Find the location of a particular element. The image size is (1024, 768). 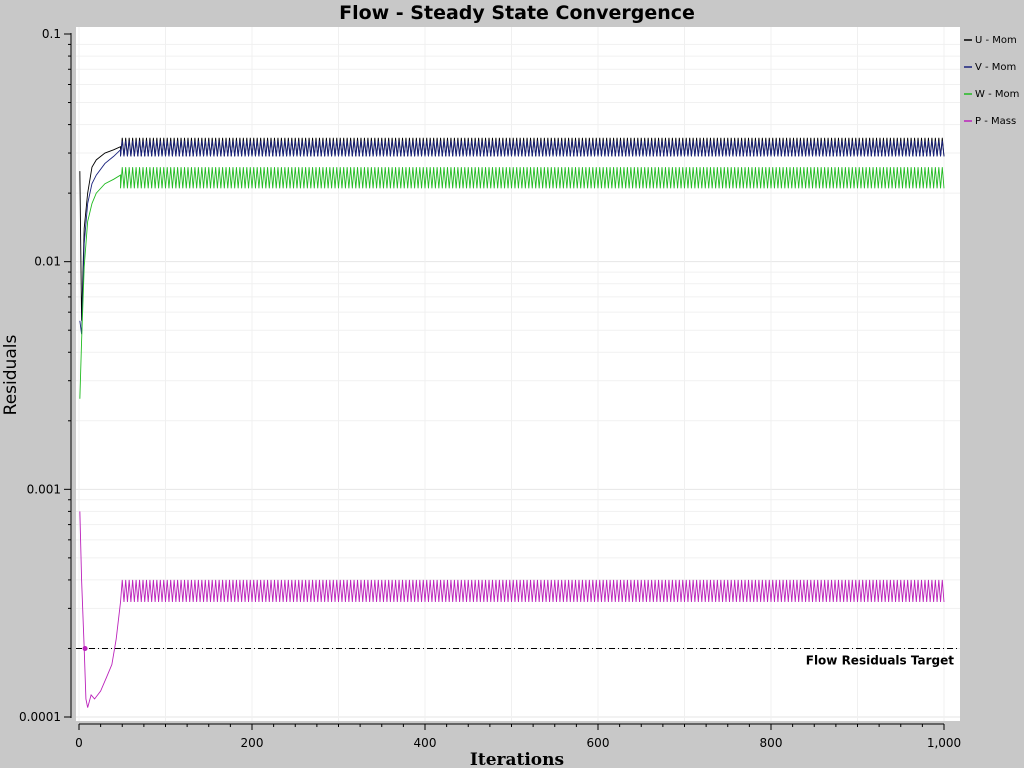

legend: U - Mom V - Mom W - Mom P - Mass is located at coordinates (991, 81).